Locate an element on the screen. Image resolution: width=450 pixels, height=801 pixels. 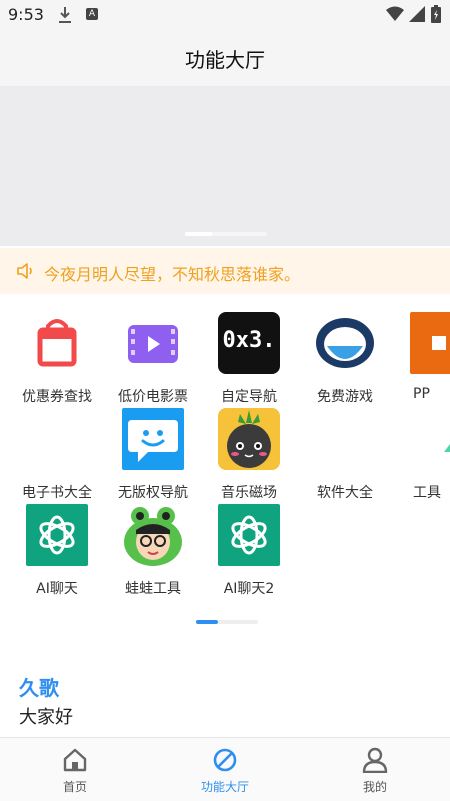
tool-free-games: 免费游戏 is located at coordinates (345, 355).